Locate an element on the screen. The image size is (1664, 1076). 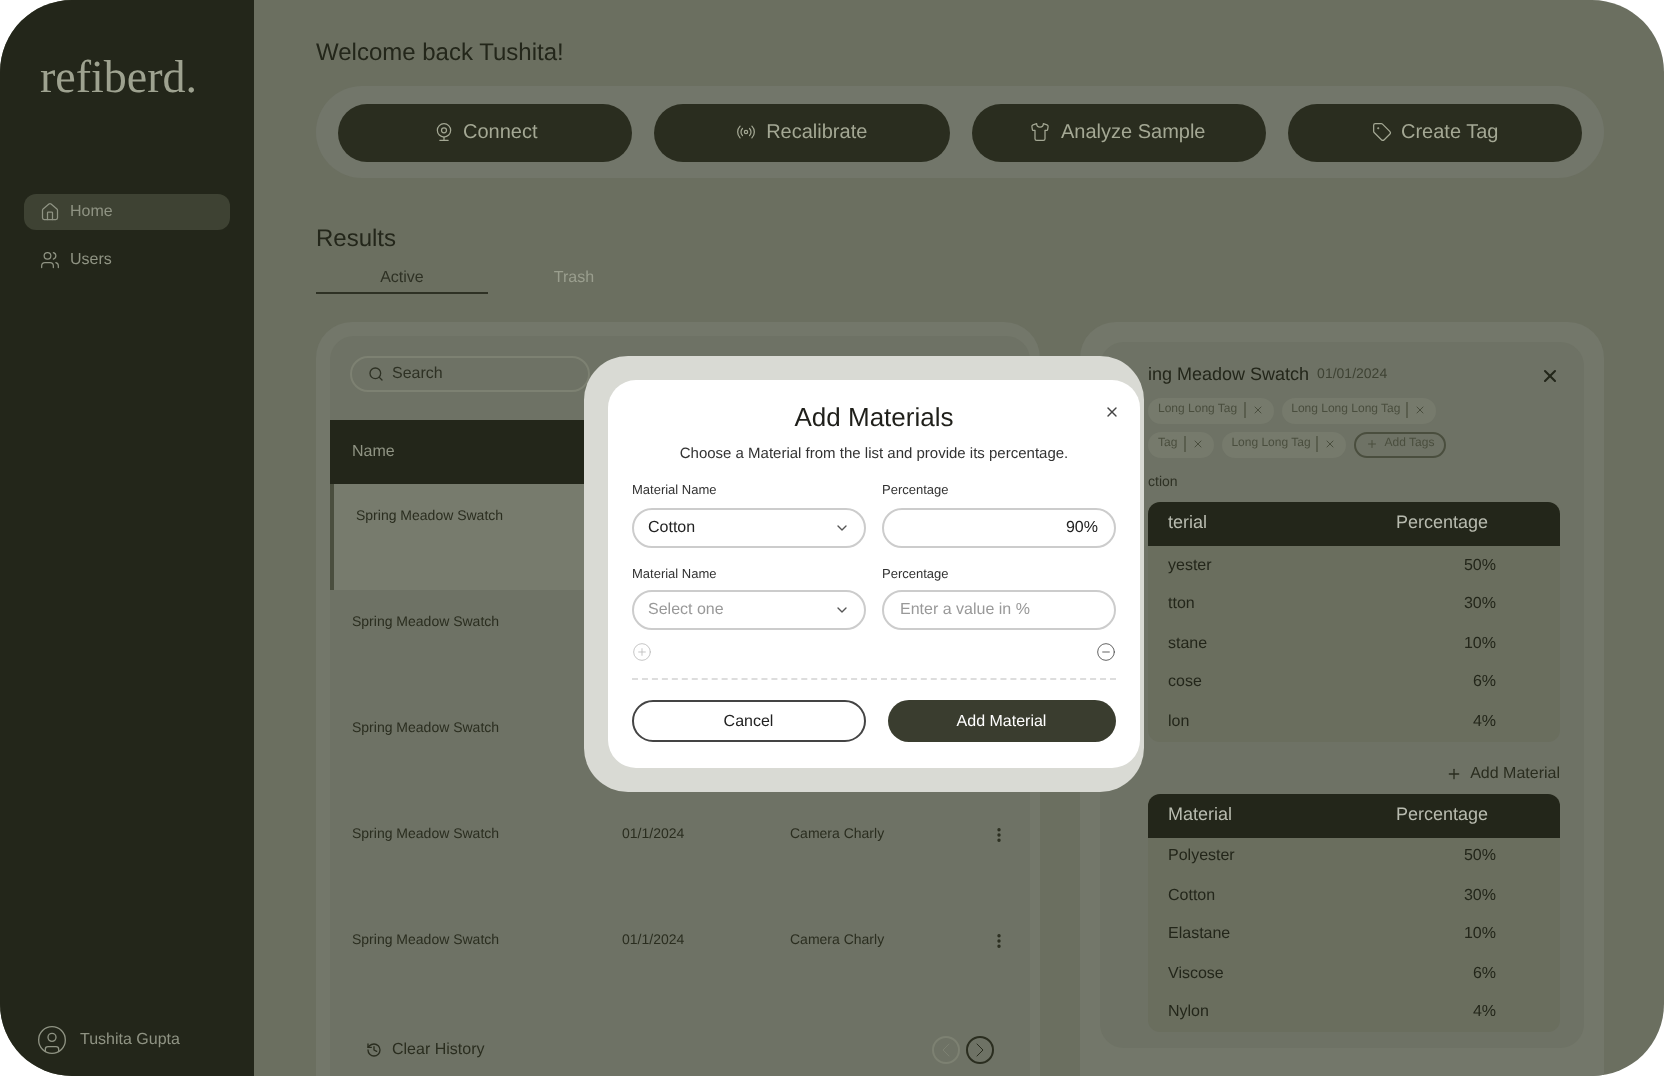
table-cell-text: Elastane is located at coordinates (1199, 934).